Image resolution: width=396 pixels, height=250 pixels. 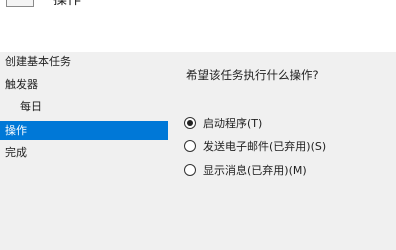 I want to click on radio-display-message: 显示消息(已弃用)(M), so click(x=245, y=170).